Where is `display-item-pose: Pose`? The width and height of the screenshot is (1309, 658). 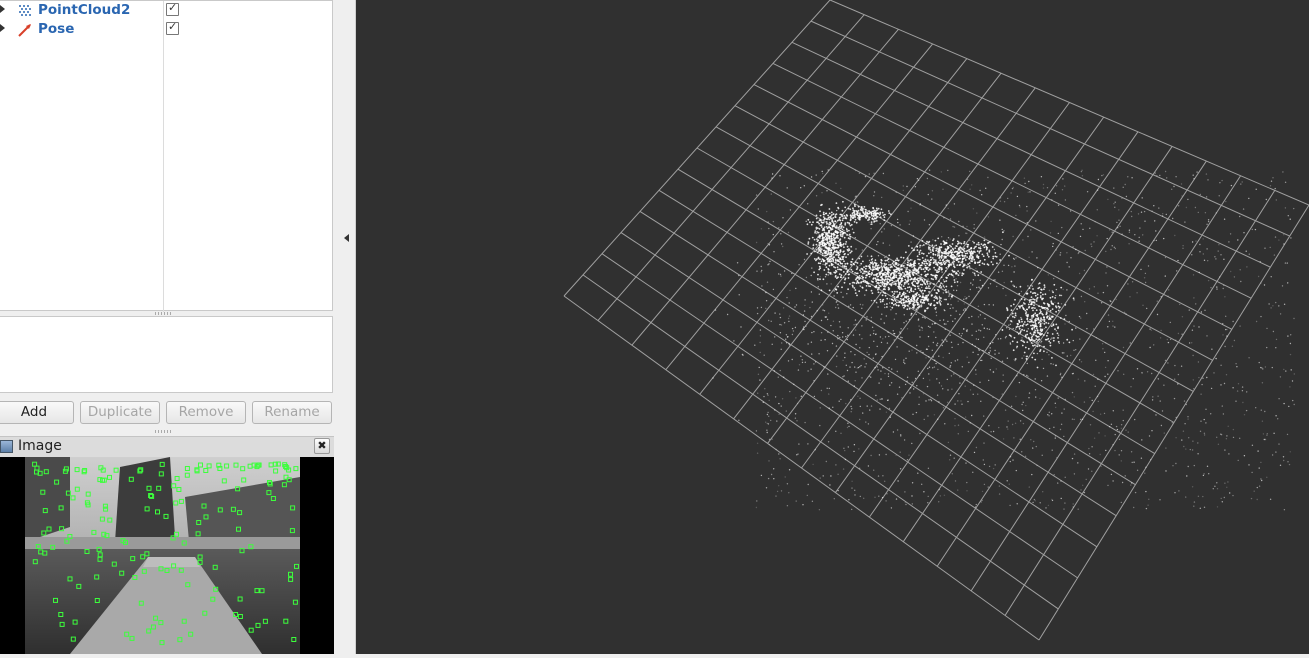
display-item-pose: Pose is located at coordinates (165, 30).